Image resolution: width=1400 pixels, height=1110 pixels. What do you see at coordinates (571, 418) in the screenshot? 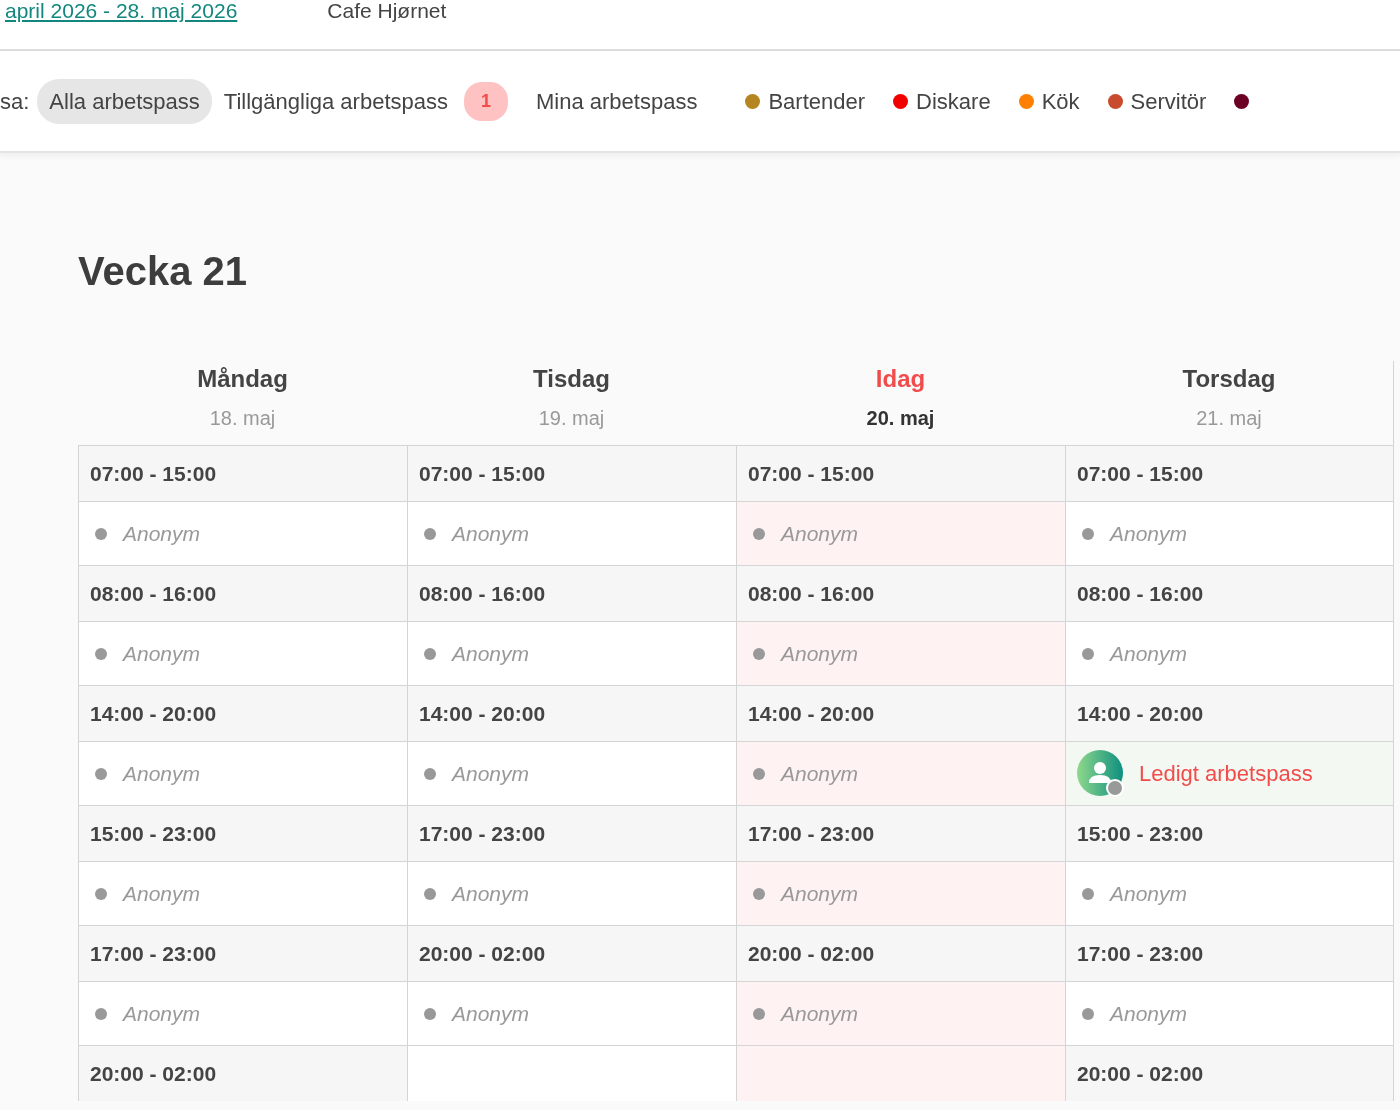
I see `day-date: 19. maj` at bounding box center [571, 418].